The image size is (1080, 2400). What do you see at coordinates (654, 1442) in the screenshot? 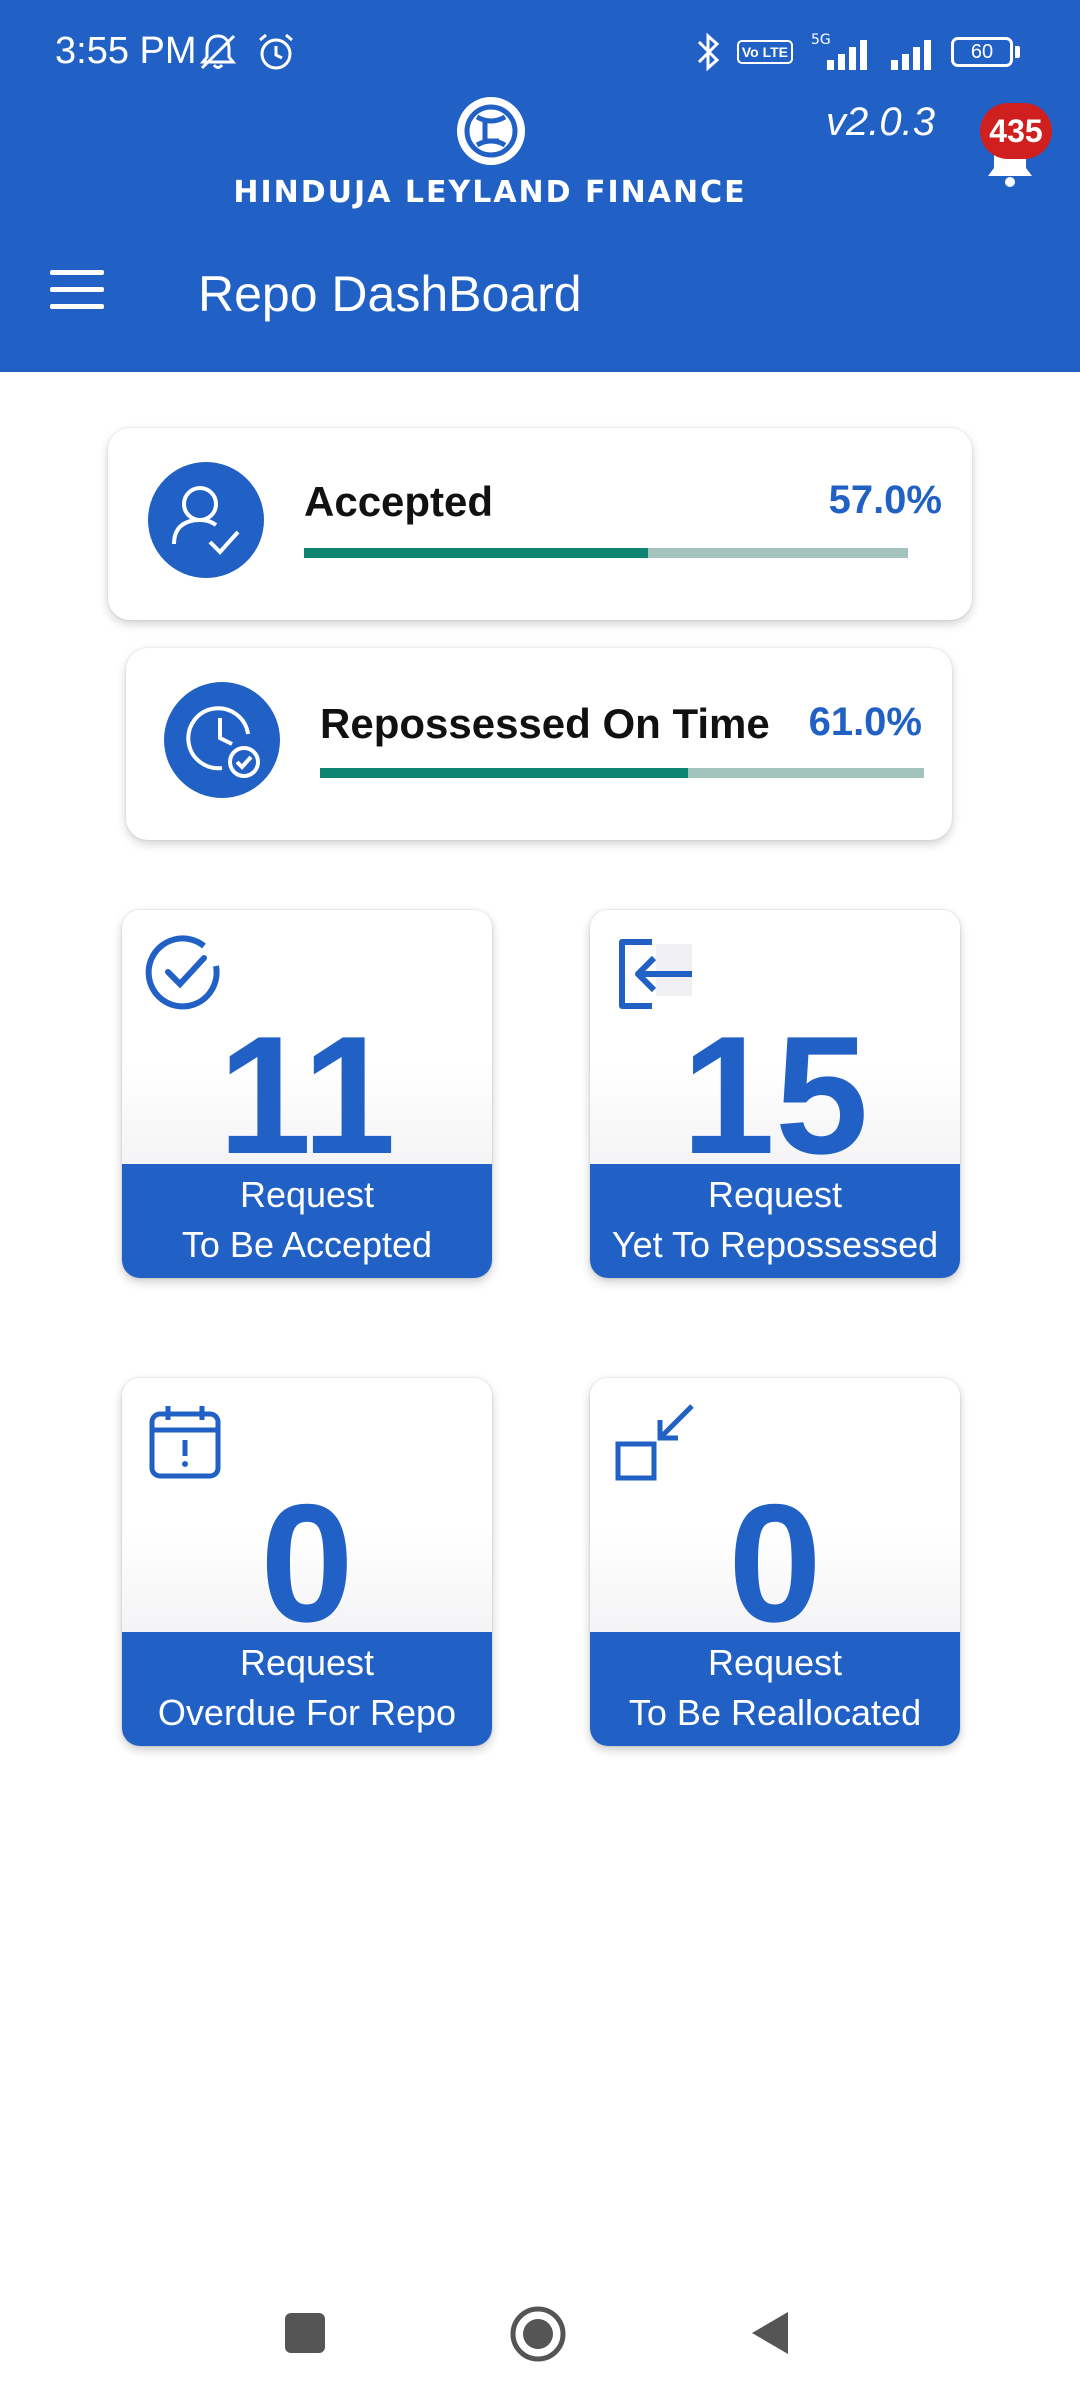
I see `arrow-into-box-icon` at bounding box center [654, 1442].